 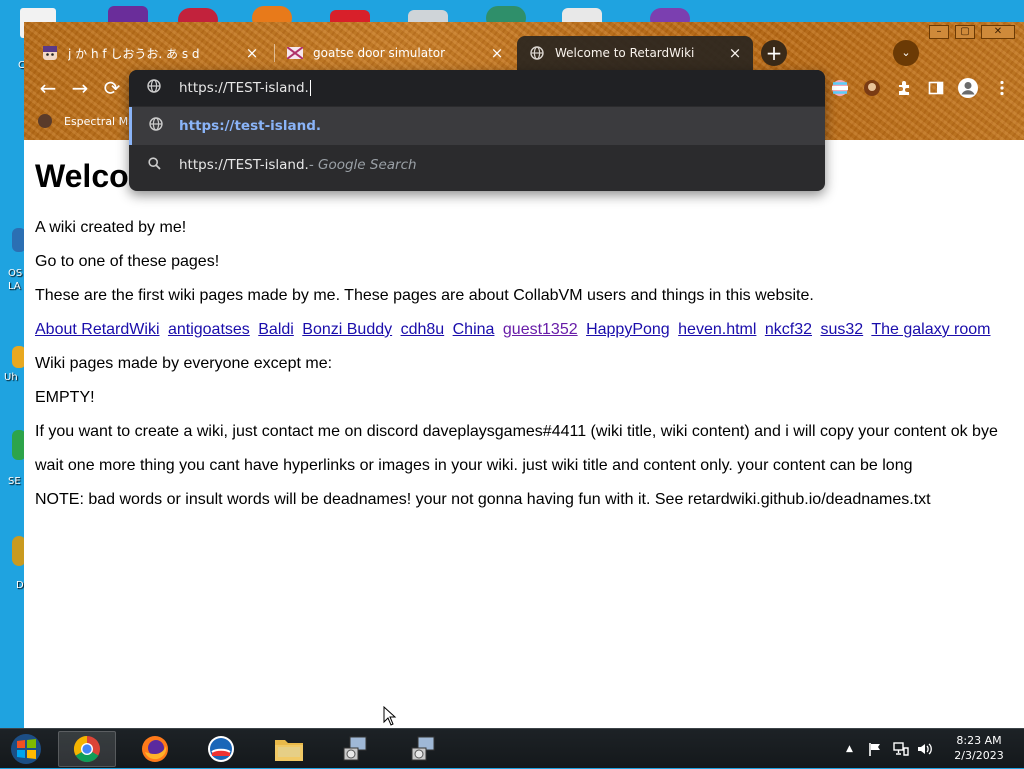 I want to click on go-to-text: Go to one of these pages!, so click(x=127, y=261).